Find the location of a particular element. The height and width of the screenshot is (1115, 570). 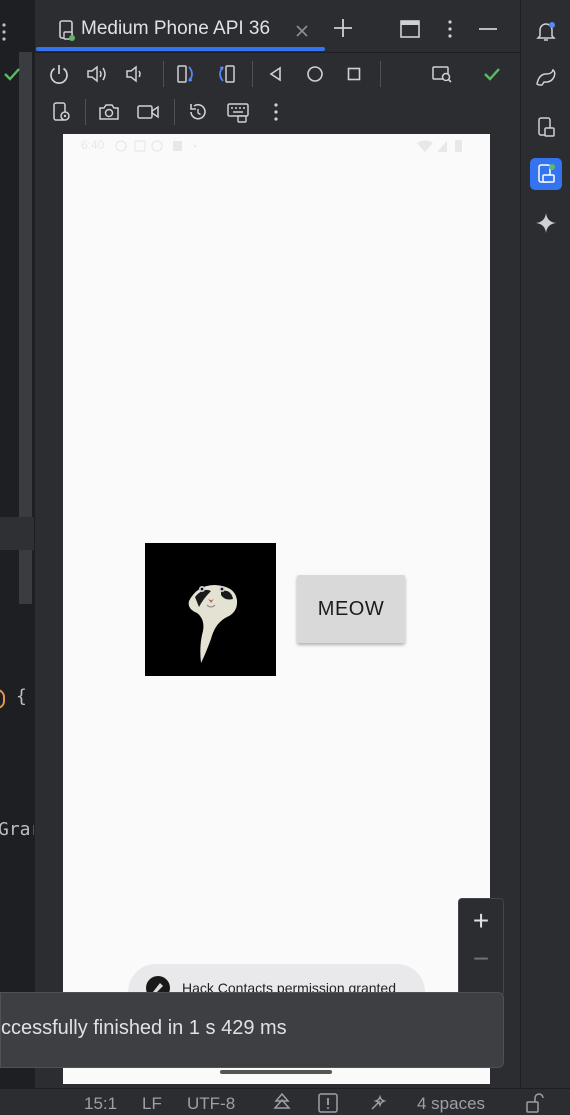

device-status-bar: 6:40 is located at coordinates (276, 146).